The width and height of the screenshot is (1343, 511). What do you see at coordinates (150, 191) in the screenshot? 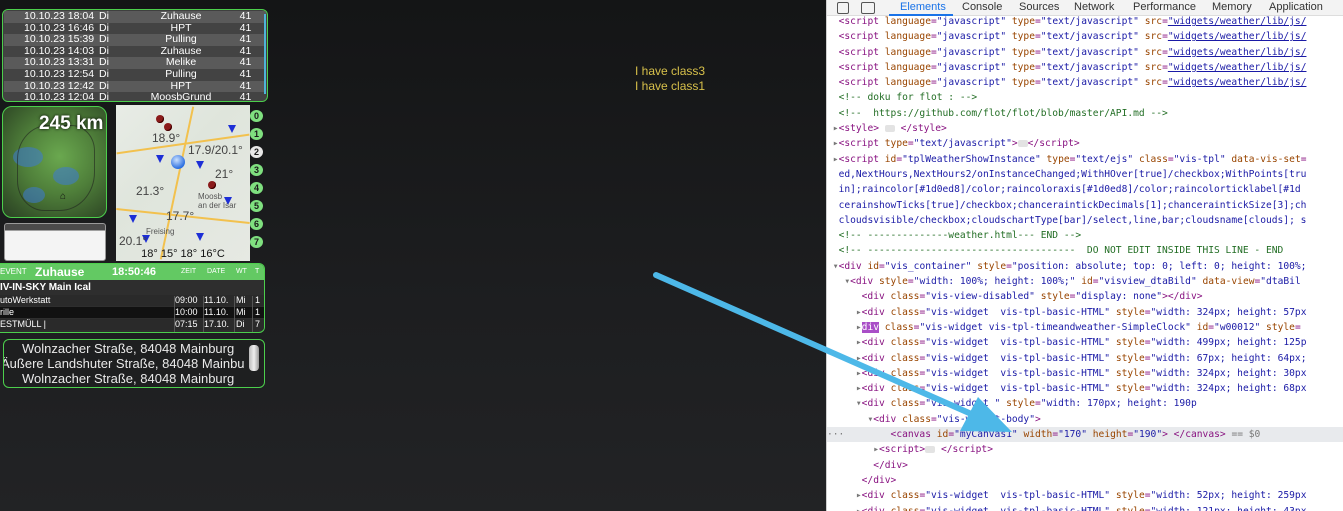
I see `map-temp: 21.3°` at bounding box center [150, 191].